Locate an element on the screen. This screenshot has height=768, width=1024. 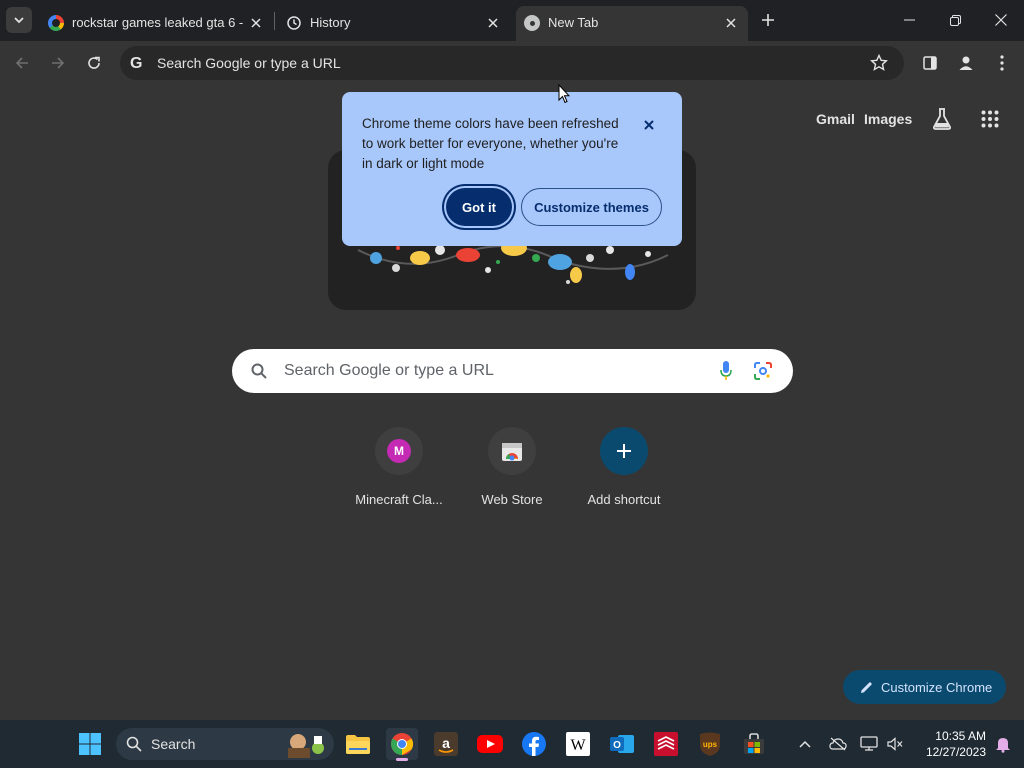
arrow-left-icon is located at coordinates (21, 63).